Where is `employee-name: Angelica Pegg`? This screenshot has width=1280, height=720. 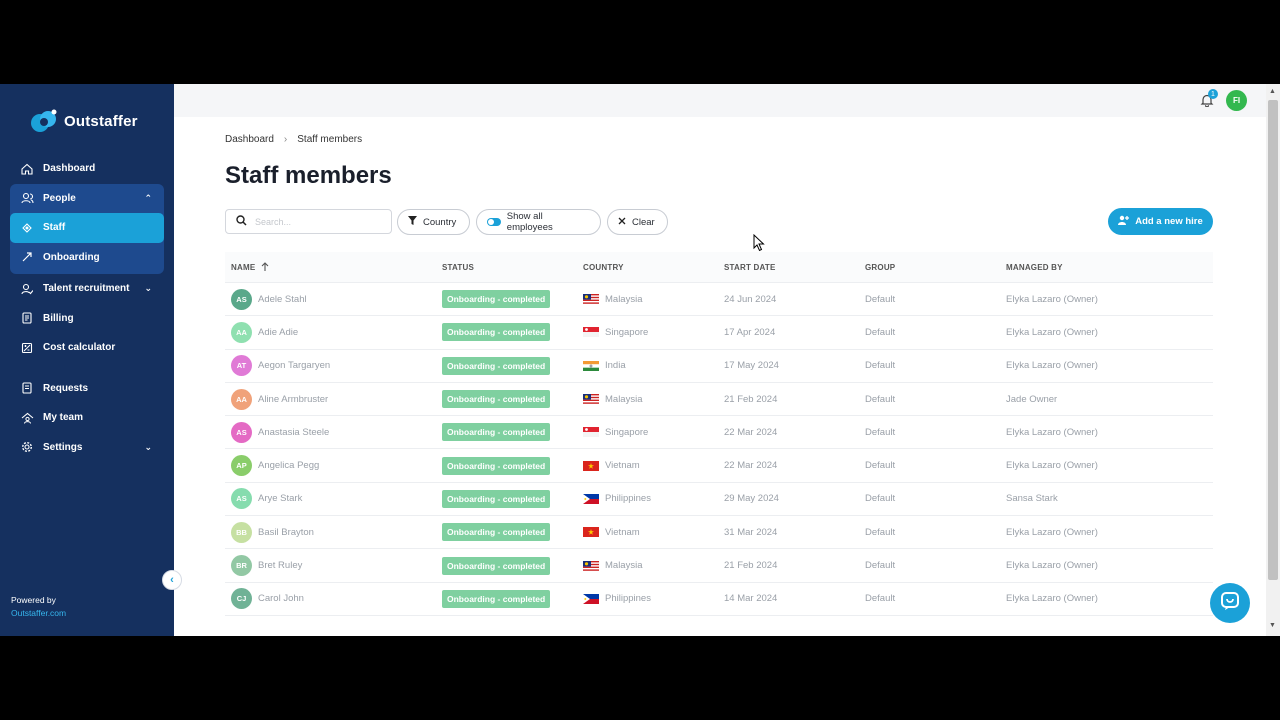
employee-name: Angelica Pegg is located at coordinates (288, 465).